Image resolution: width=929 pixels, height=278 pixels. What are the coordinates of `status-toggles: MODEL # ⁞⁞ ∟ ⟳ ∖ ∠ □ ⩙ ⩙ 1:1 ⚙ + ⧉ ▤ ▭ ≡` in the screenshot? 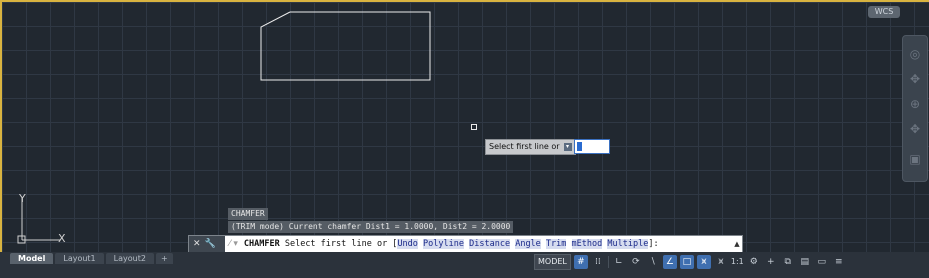 It's located at (690, 262).